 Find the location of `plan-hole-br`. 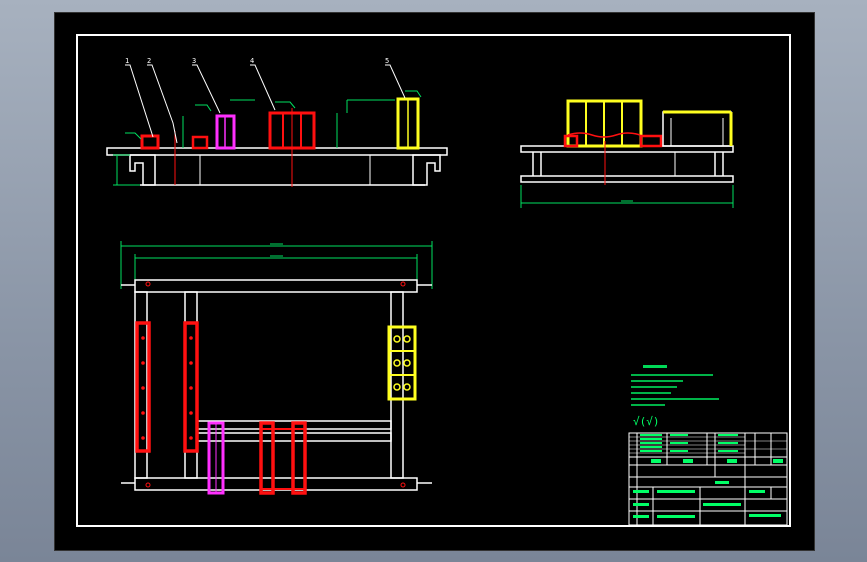

plan-hole-br is located at coordinates (403, 485).